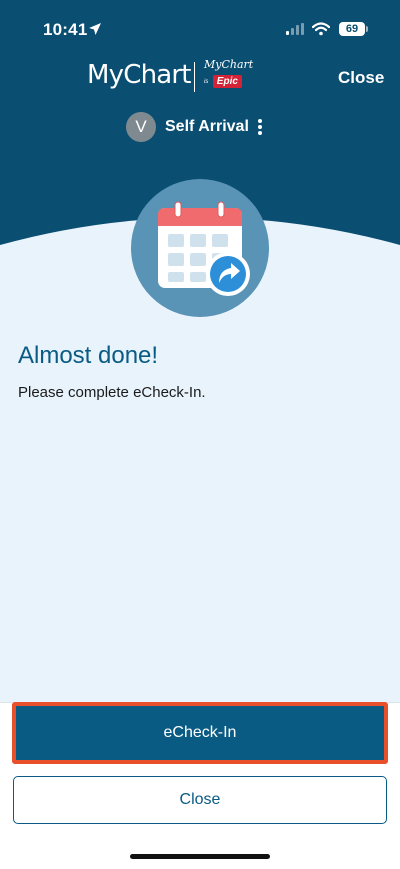 The width and height of the screenshot is (400, 869). What do you see at coordinates (207, 126) in the screenshot?
I see `account-name: Self Arrival` at bounding box center [207, 126].